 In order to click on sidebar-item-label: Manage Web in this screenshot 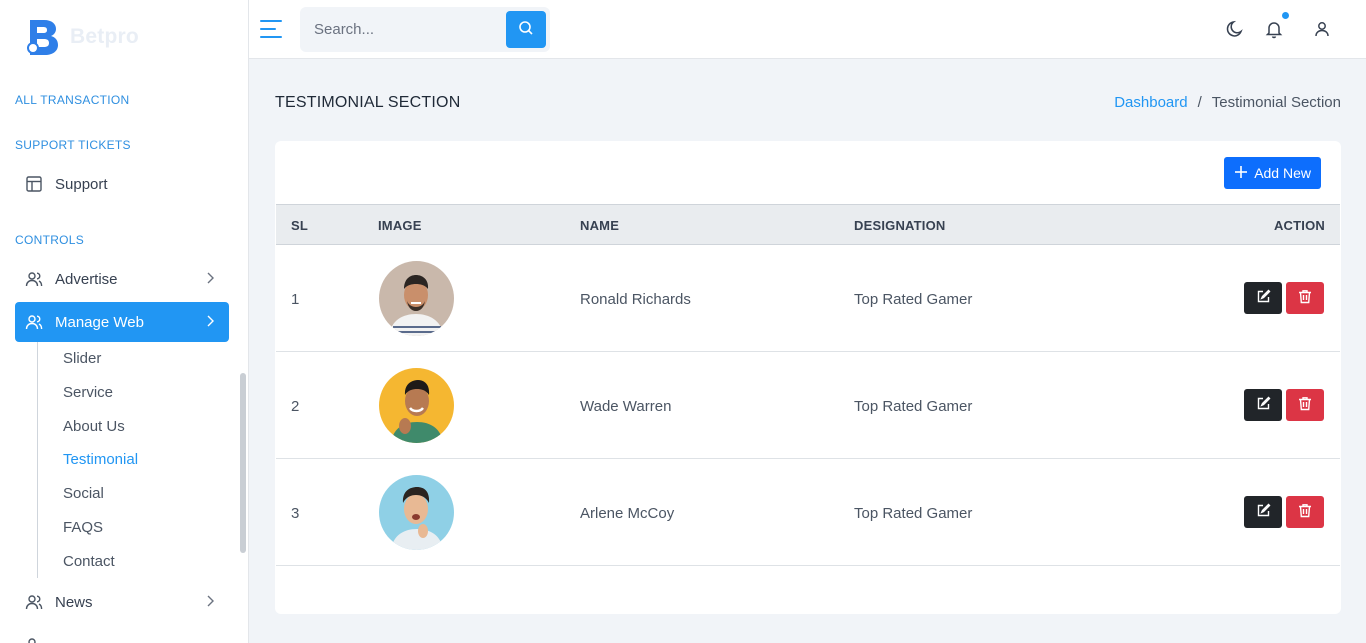, I will do `click(99, 322)`.